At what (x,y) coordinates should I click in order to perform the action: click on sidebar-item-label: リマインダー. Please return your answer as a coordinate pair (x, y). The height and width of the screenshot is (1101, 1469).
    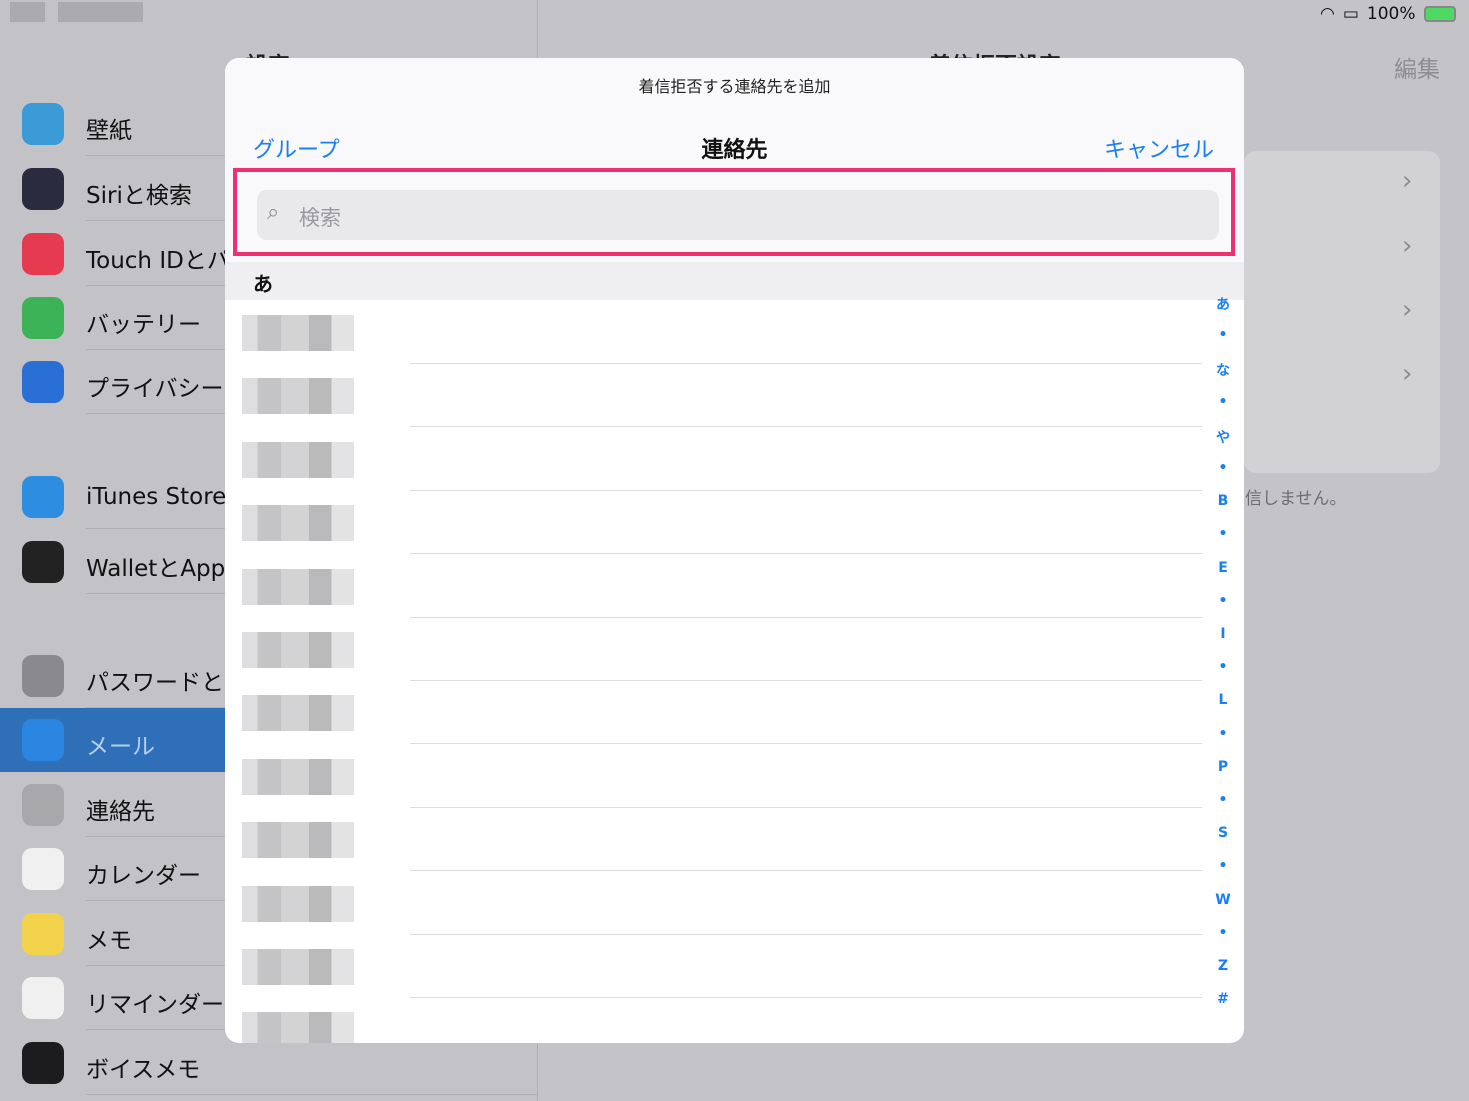
    Looking at the image, I should click on (155, 1005).